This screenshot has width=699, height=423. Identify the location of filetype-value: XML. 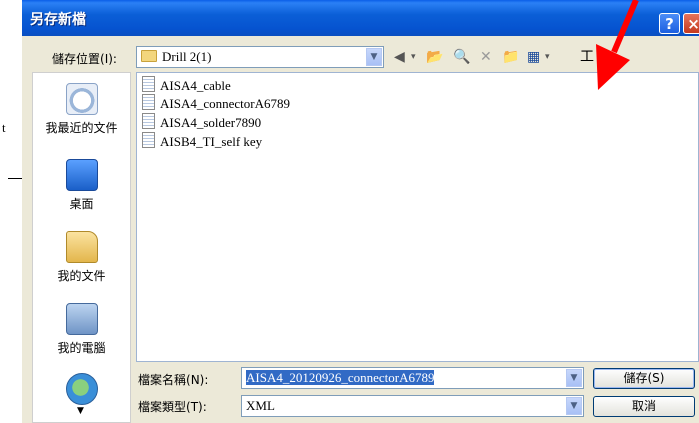
(260, 405).